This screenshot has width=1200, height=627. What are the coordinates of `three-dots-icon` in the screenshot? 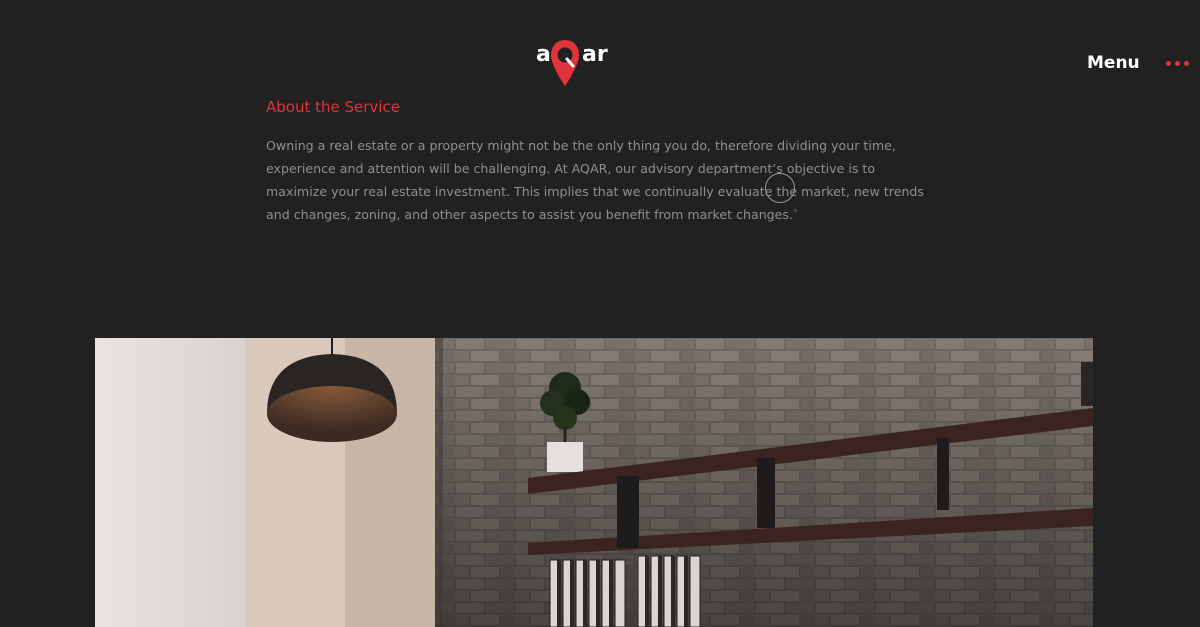 It's located at (1178, 64).